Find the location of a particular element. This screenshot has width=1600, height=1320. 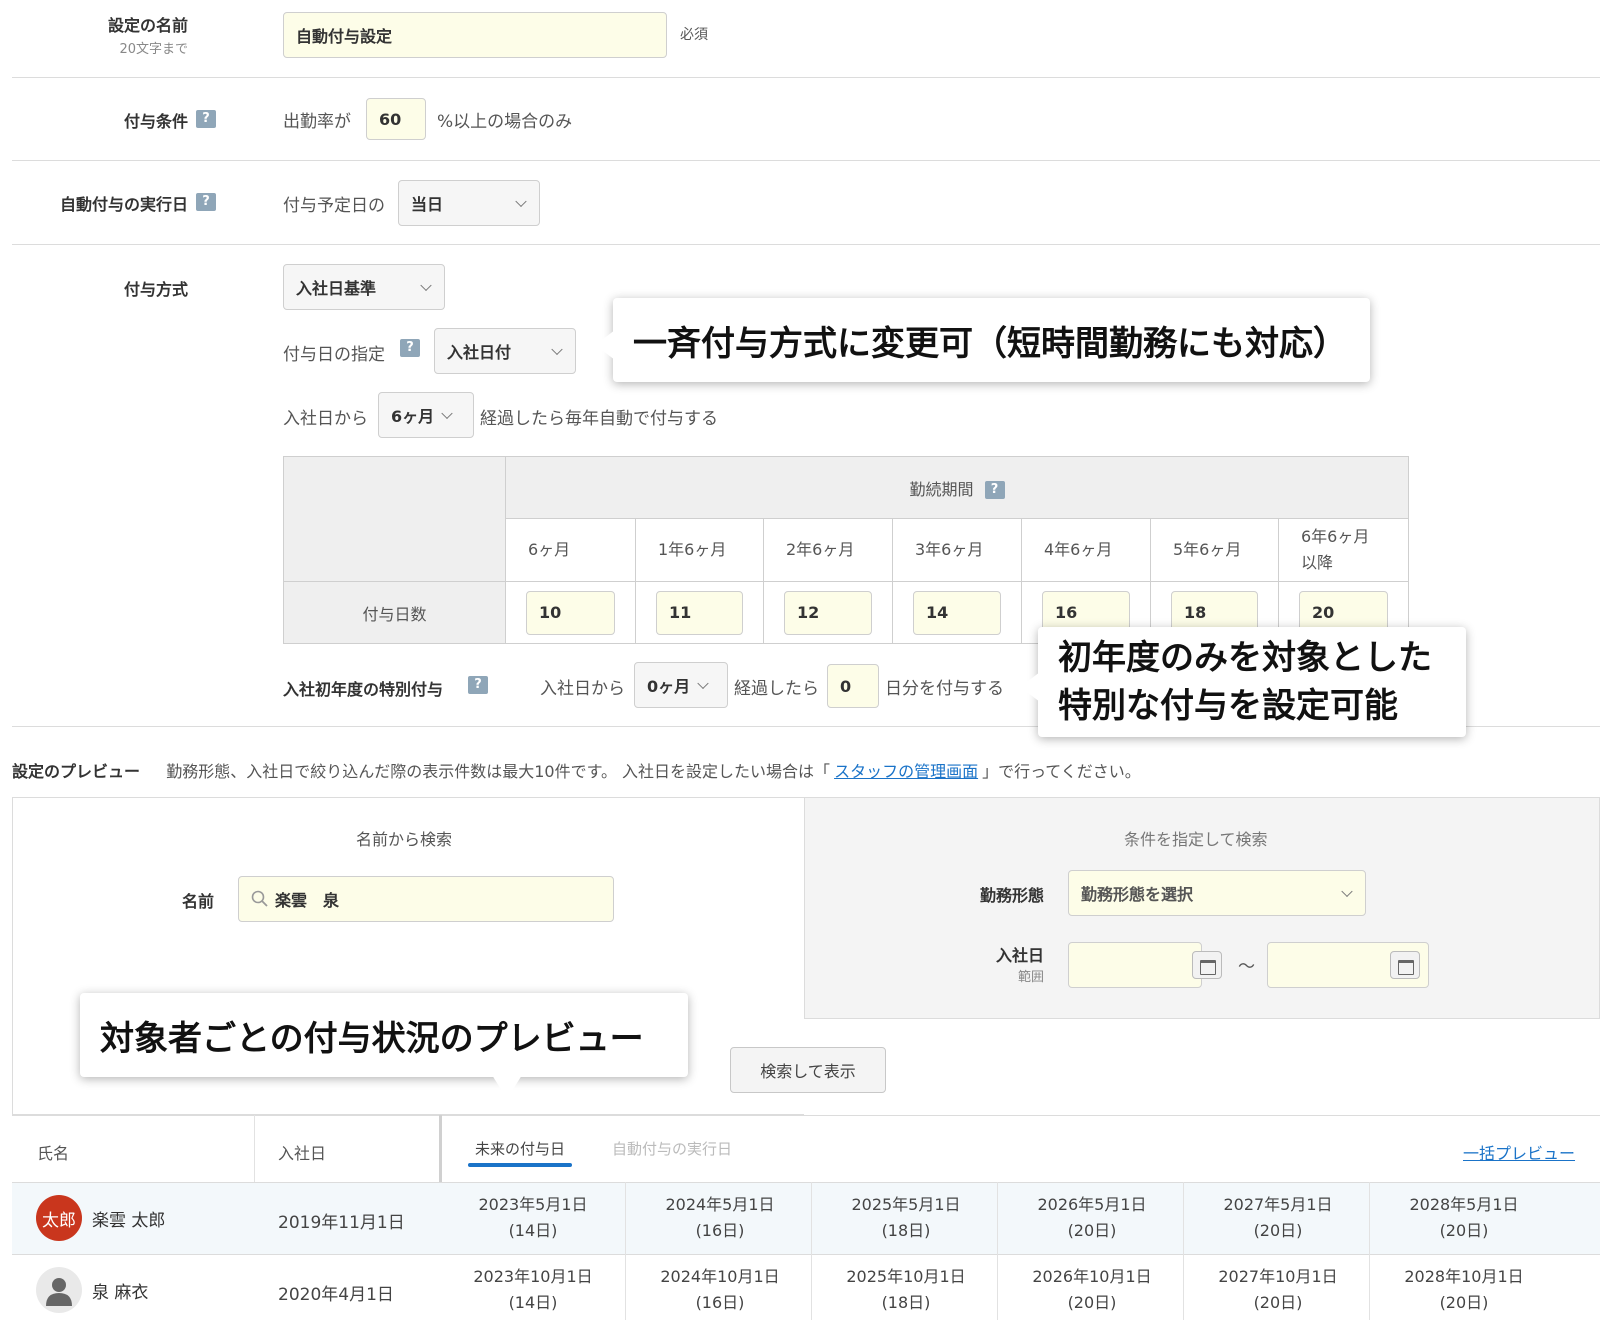

avatar: 太郎 is located at coordinates (59, 1218).